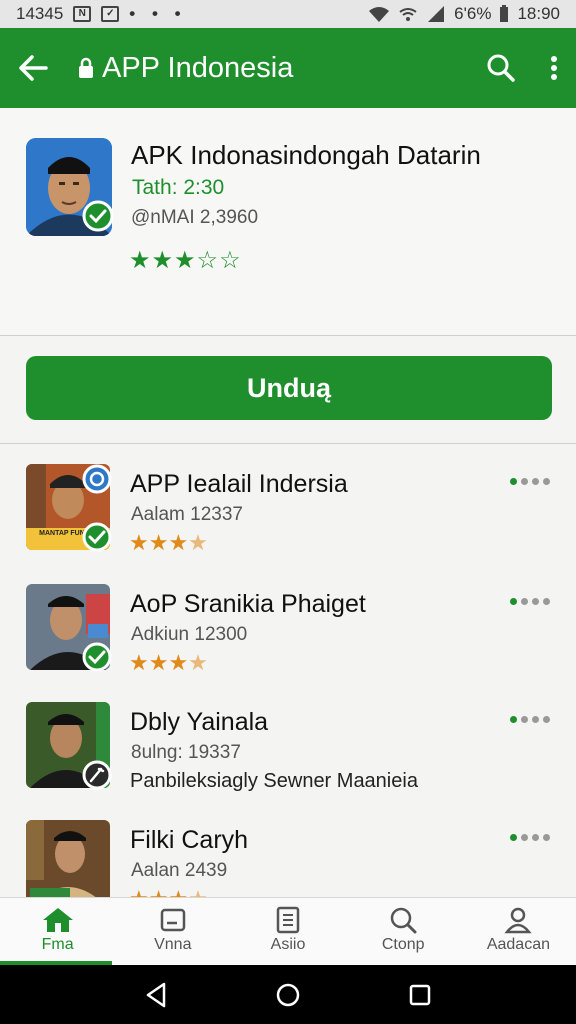 This screenshot has height=1024, width=576. Describe the element at coordinates (40, 13) in the screenshot. I see `status-time-left: 14345` at that location.